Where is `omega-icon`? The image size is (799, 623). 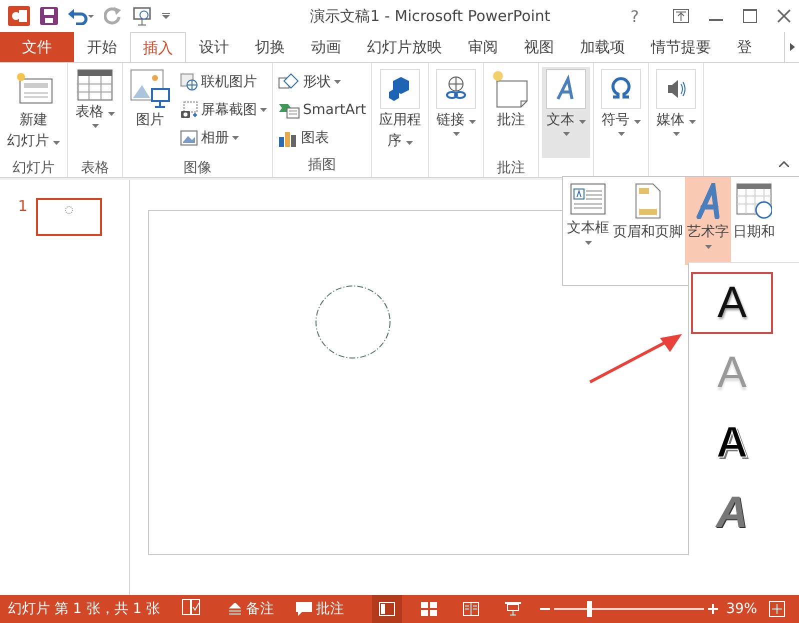 omega-icon is located at coordinates (621, 89).